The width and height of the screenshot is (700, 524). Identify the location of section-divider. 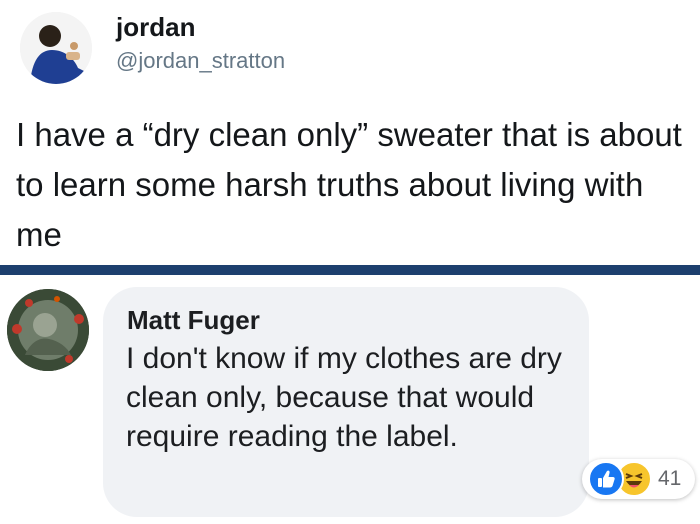
(350, 270).